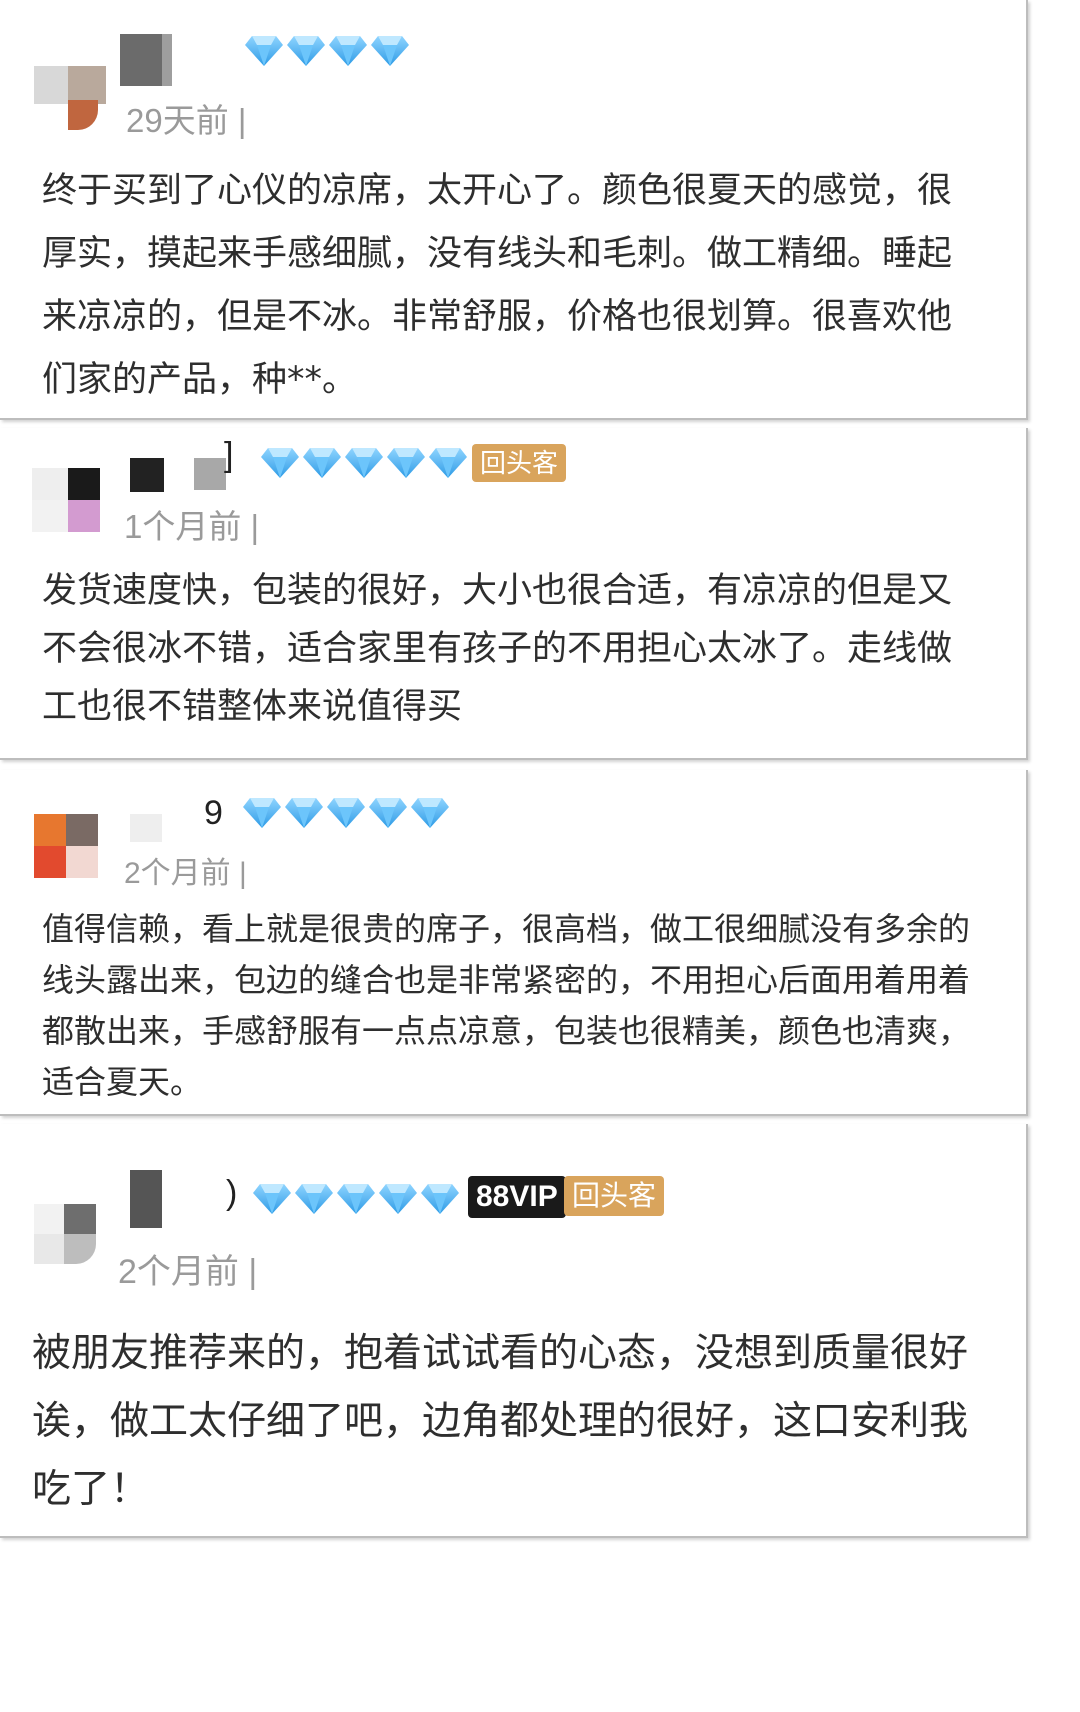 Image resolution: width=1080 pixels, height=1712 pixels. Describe the element at coordinates (229, 455) in the screenshot. I see `user-name-suffix: ]` at that location.